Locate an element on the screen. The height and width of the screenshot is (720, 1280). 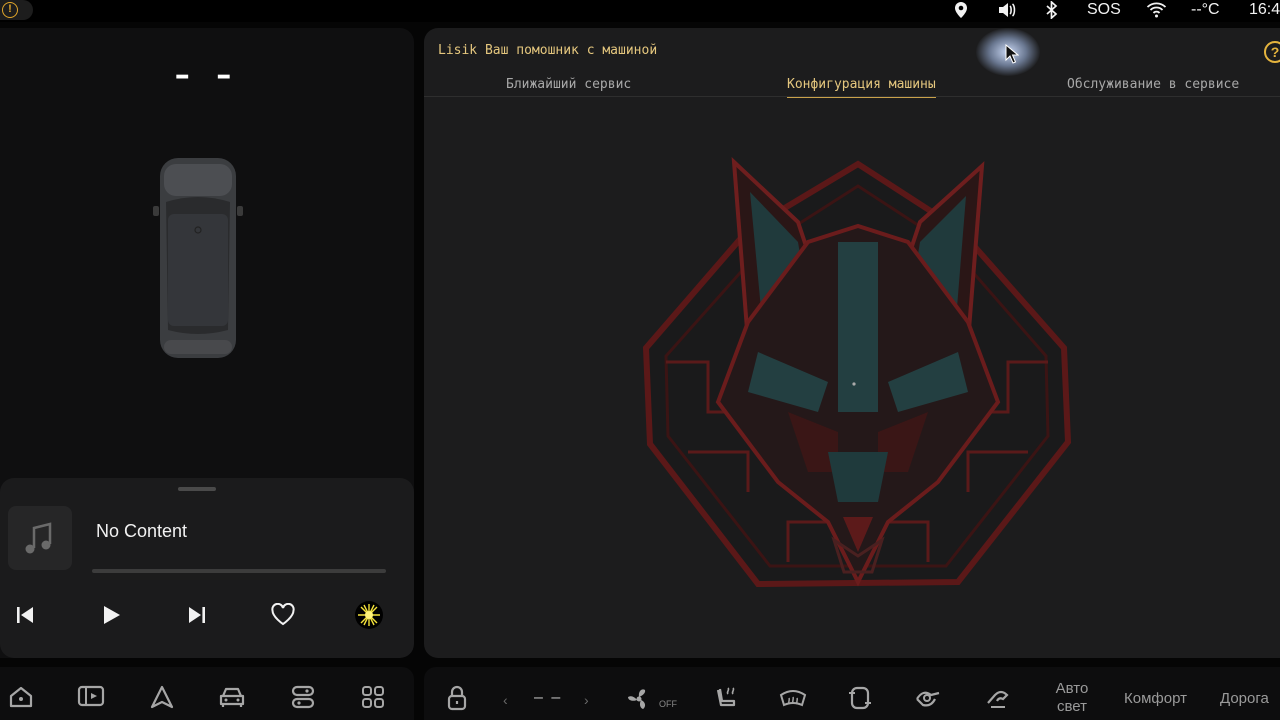
car-top-view-icon is located at coordinates (198, 258).